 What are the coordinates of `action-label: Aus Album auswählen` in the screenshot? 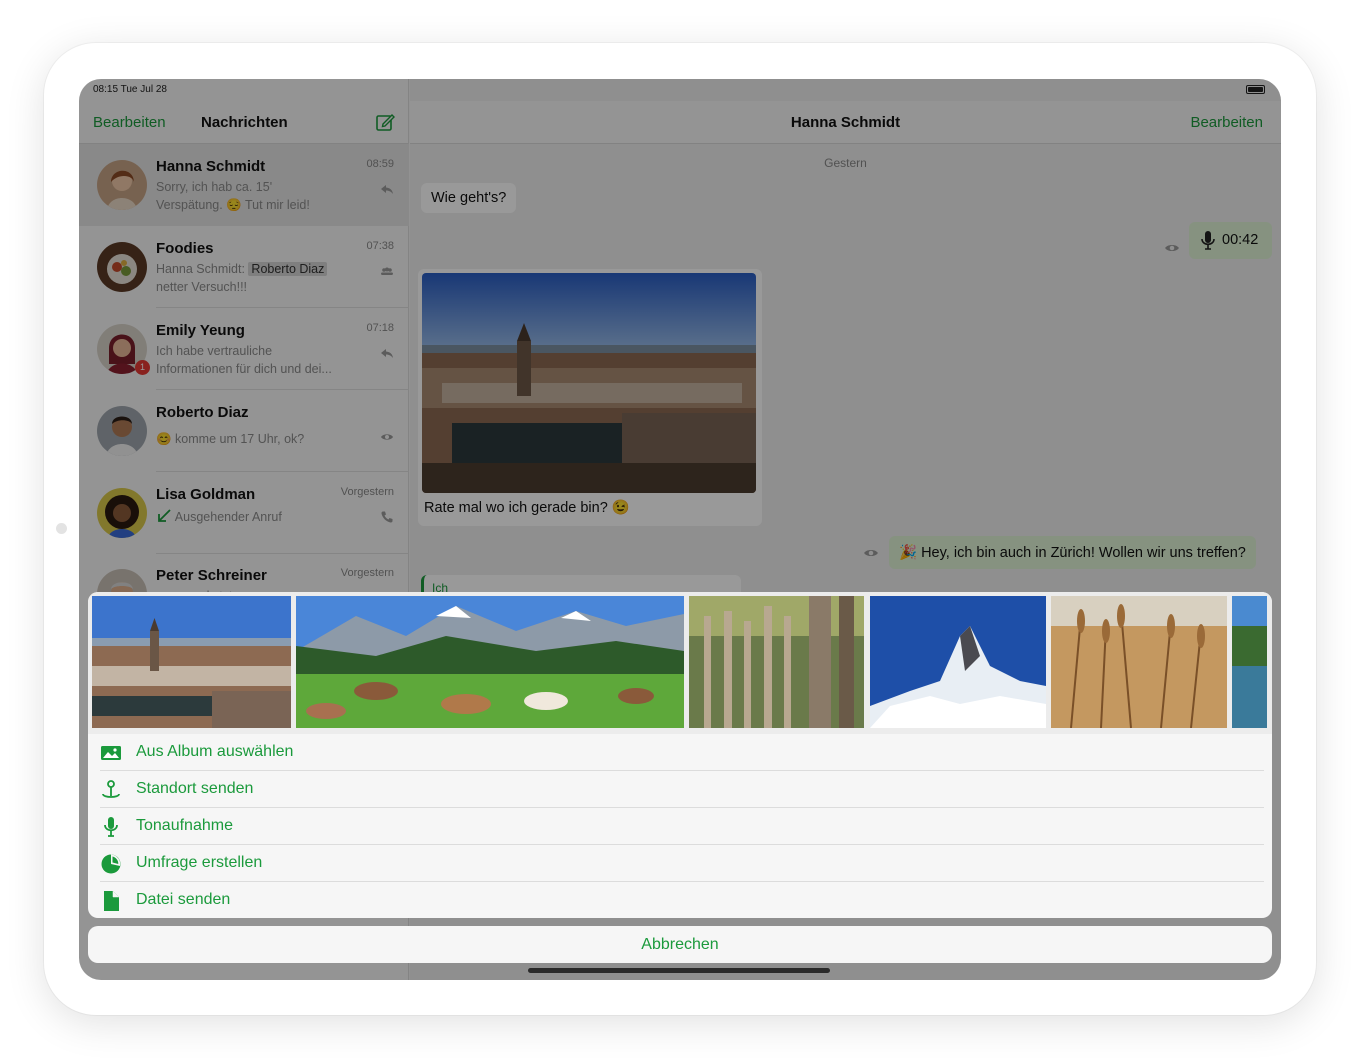 It's located at (215, 751).